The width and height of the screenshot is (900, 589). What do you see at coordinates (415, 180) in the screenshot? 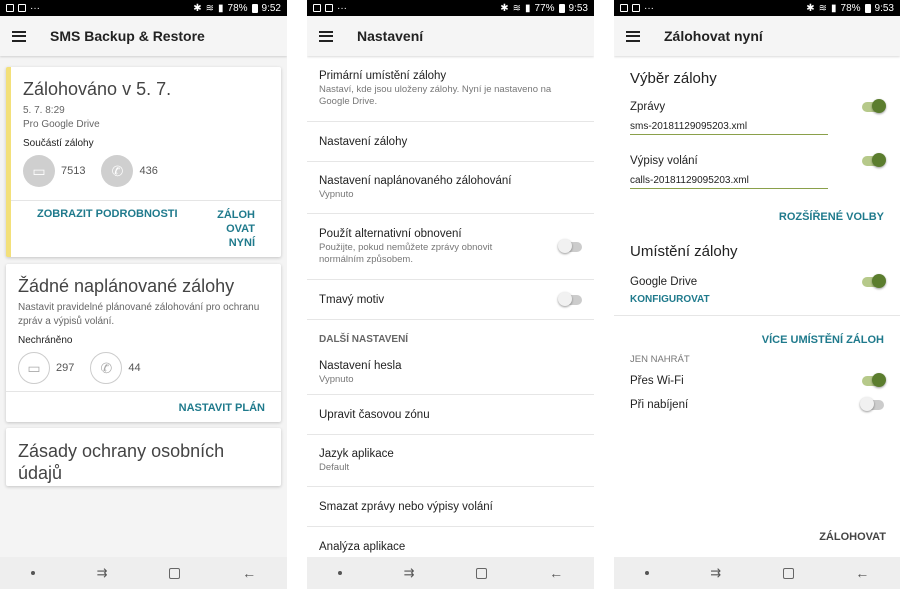
I see `item-title: Nastavení naplánovaného zálohování` at bounding box center [415, 180].